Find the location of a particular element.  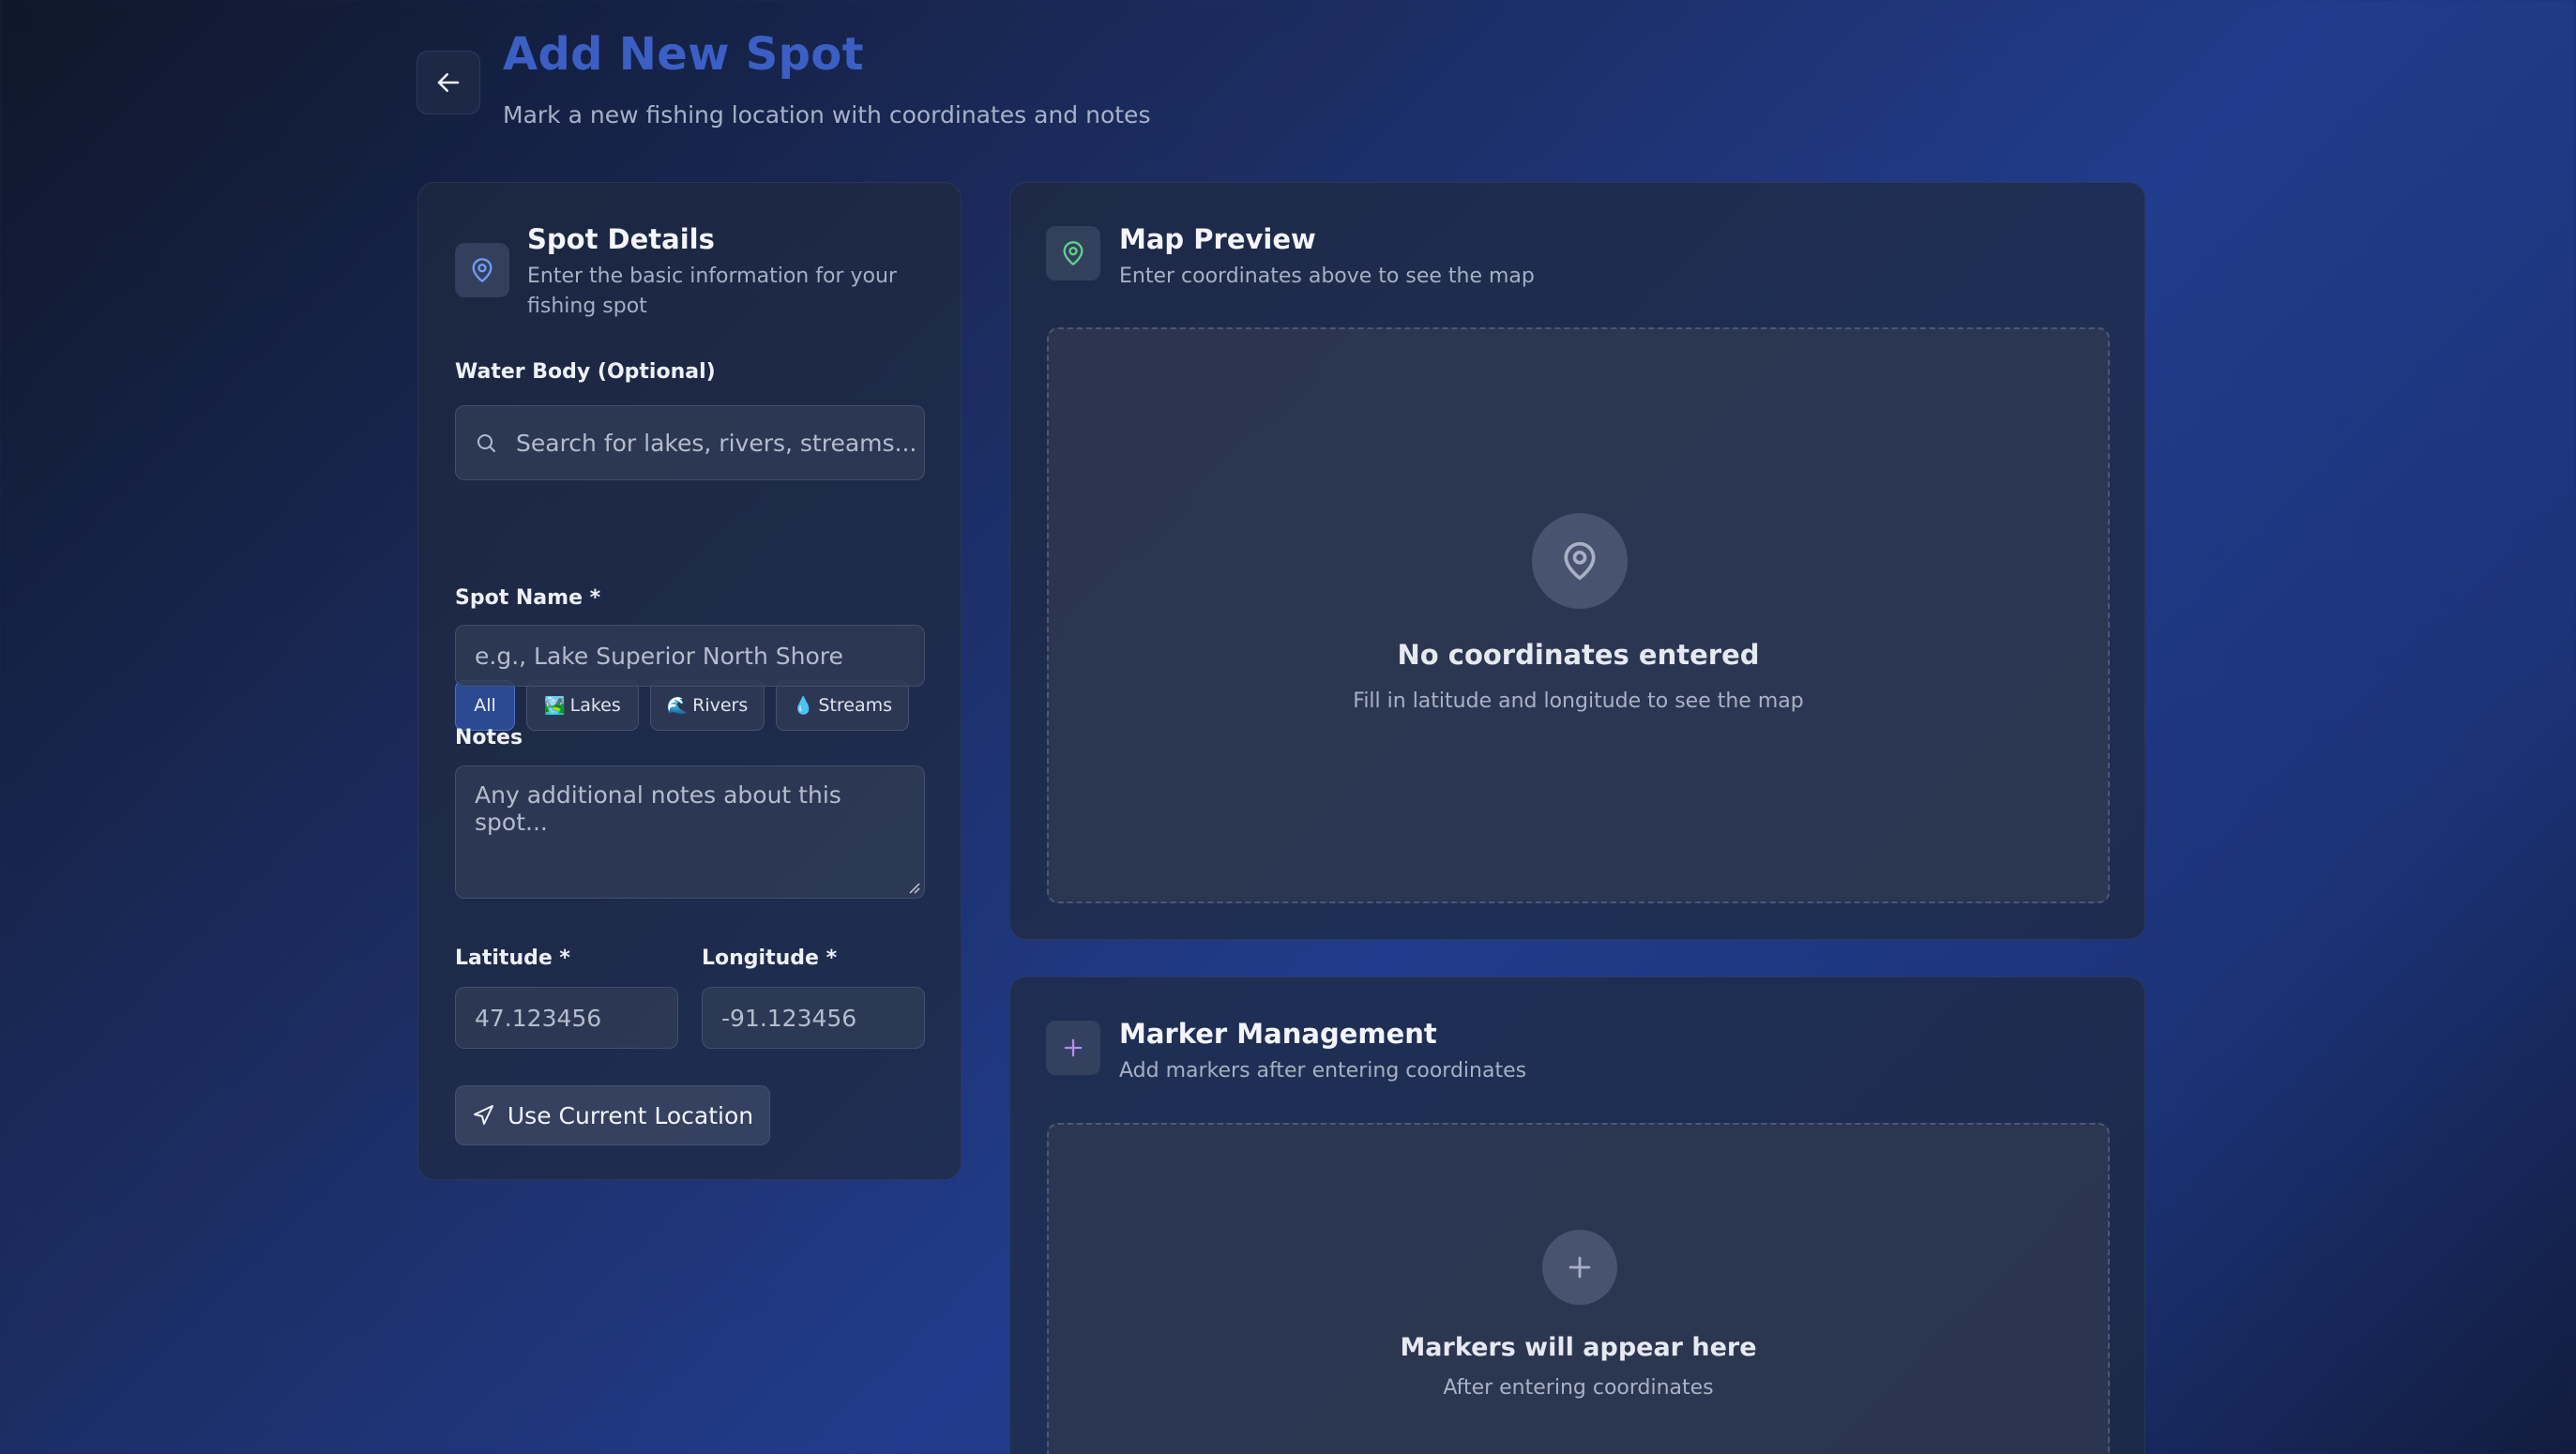

notes-label: Notes is located at coordinates (489, 738).